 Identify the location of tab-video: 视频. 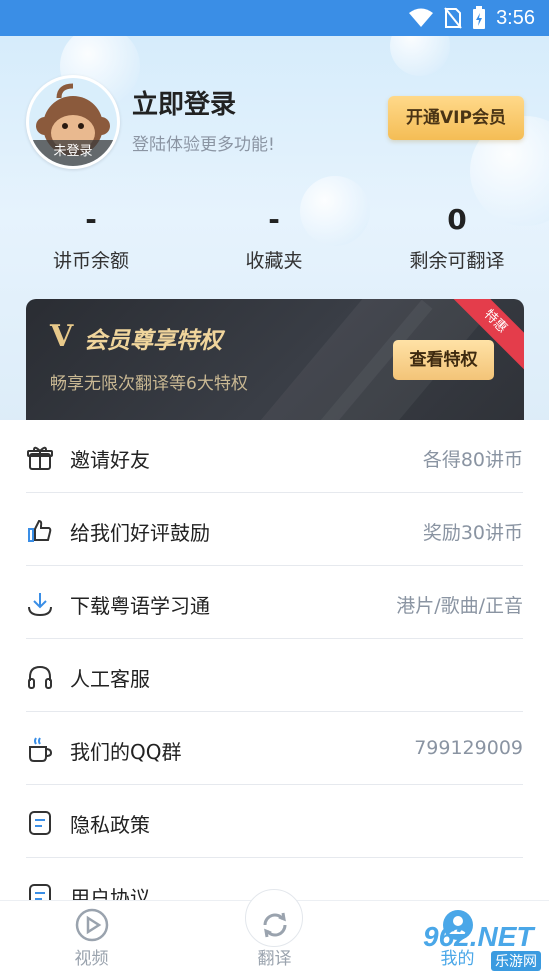
(91, 939).